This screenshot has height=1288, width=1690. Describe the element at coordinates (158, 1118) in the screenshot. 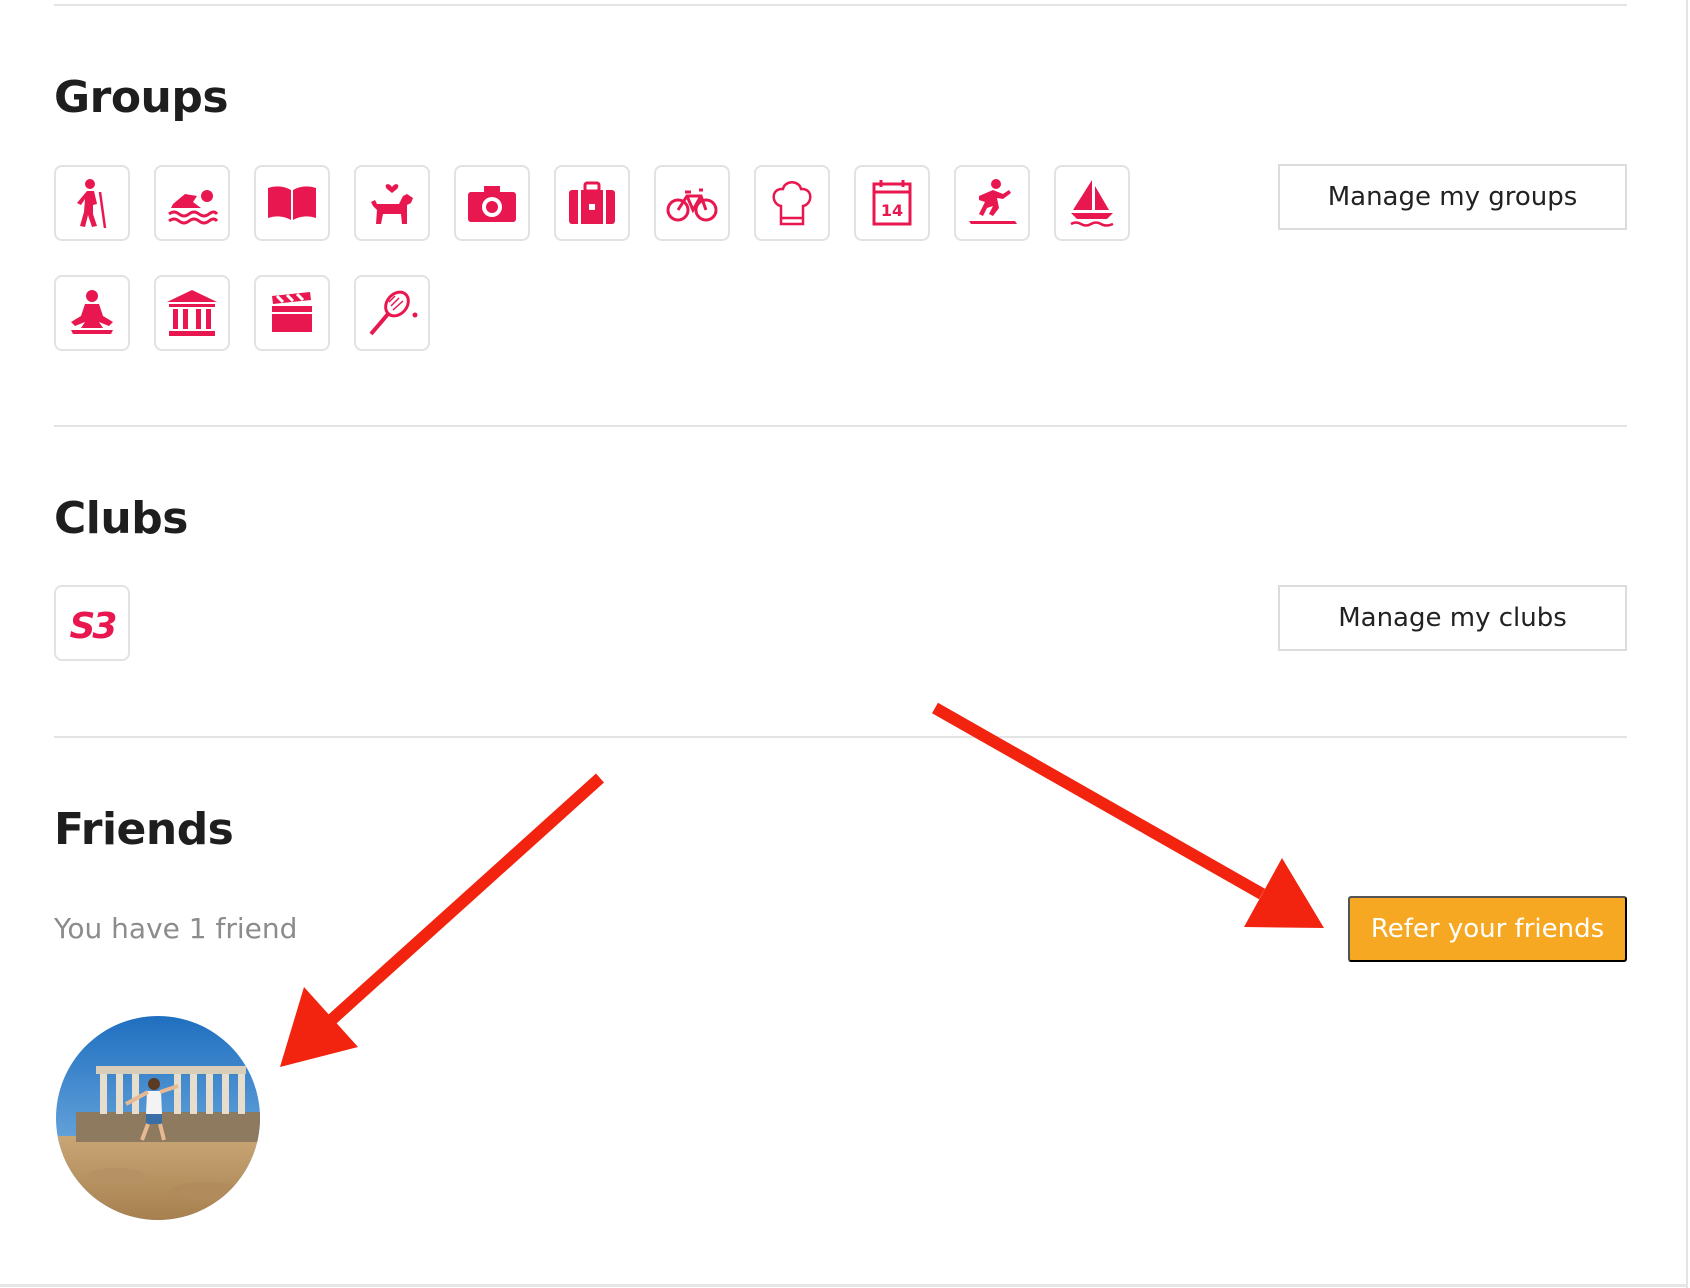

I see `friend-avatar` at that location.